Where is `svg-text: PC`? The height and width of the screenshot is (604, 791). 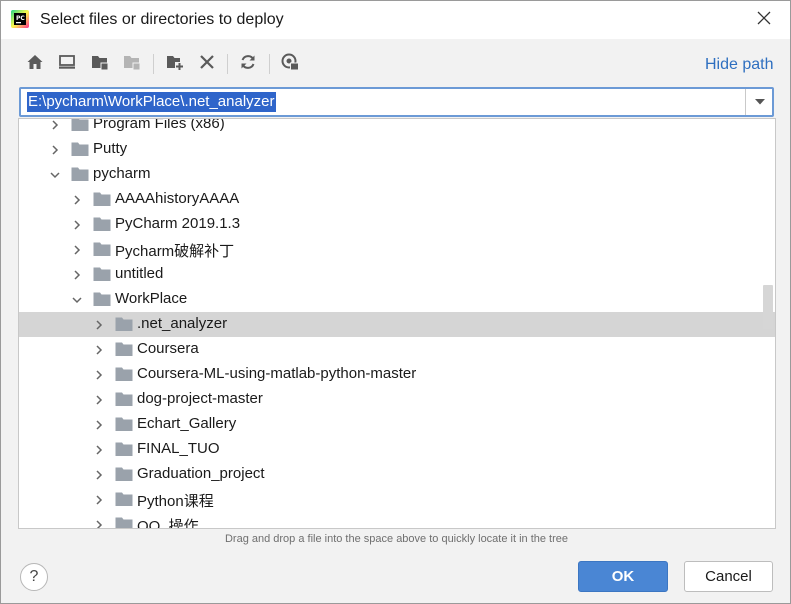
svg-text: PC is located at coordinates (20, 18).